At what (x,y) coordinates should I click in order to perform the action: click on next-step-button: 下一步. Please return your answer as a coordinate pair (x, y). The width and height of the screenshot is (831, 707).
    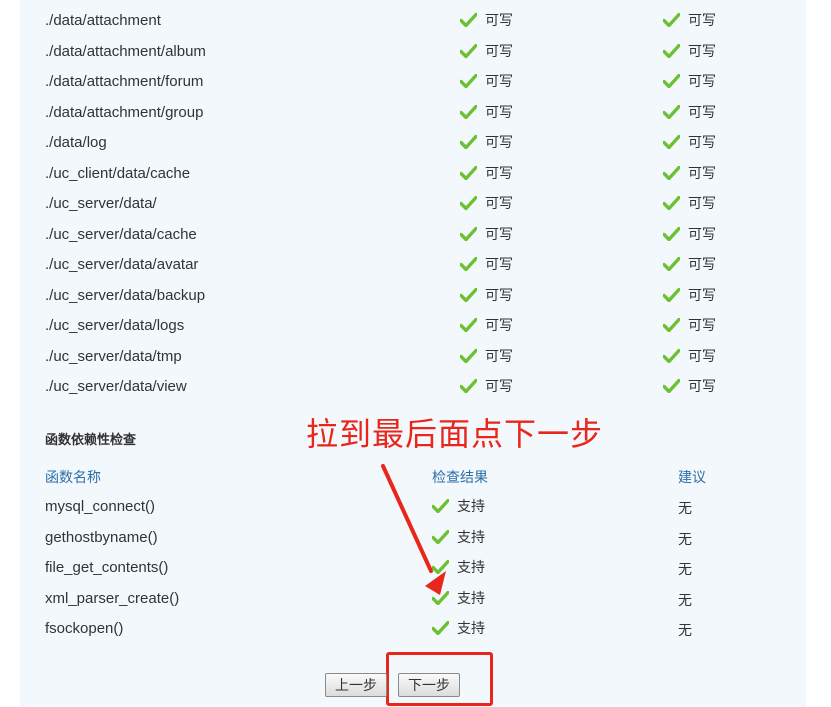
    Looking at the image, I should click on (429, 685).